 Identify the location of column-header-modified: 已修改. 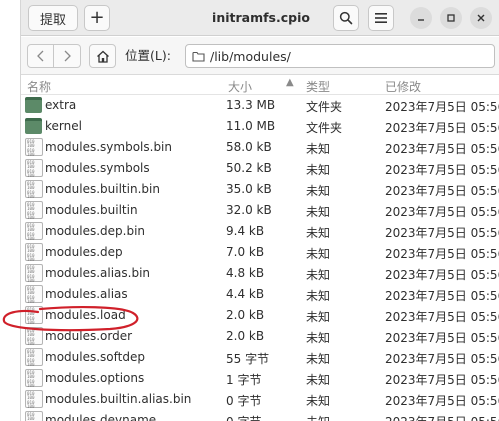
(403, 86).